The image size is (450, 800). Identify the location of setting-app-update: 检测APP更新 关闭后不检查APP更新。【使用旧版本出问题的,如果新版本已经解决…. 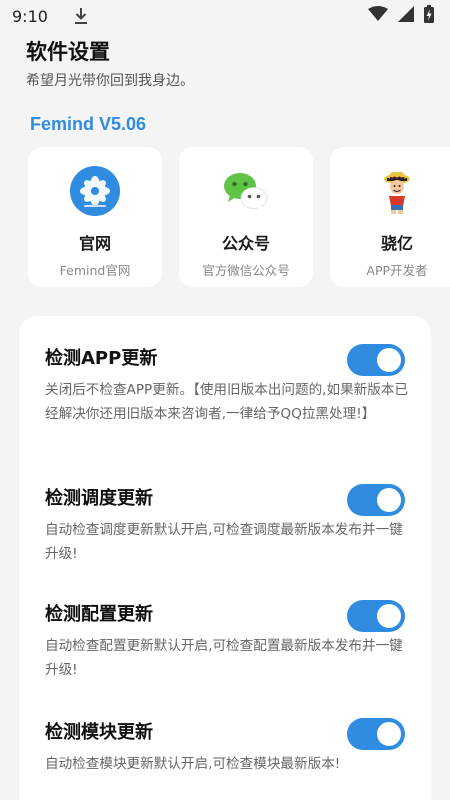
(228, 385).